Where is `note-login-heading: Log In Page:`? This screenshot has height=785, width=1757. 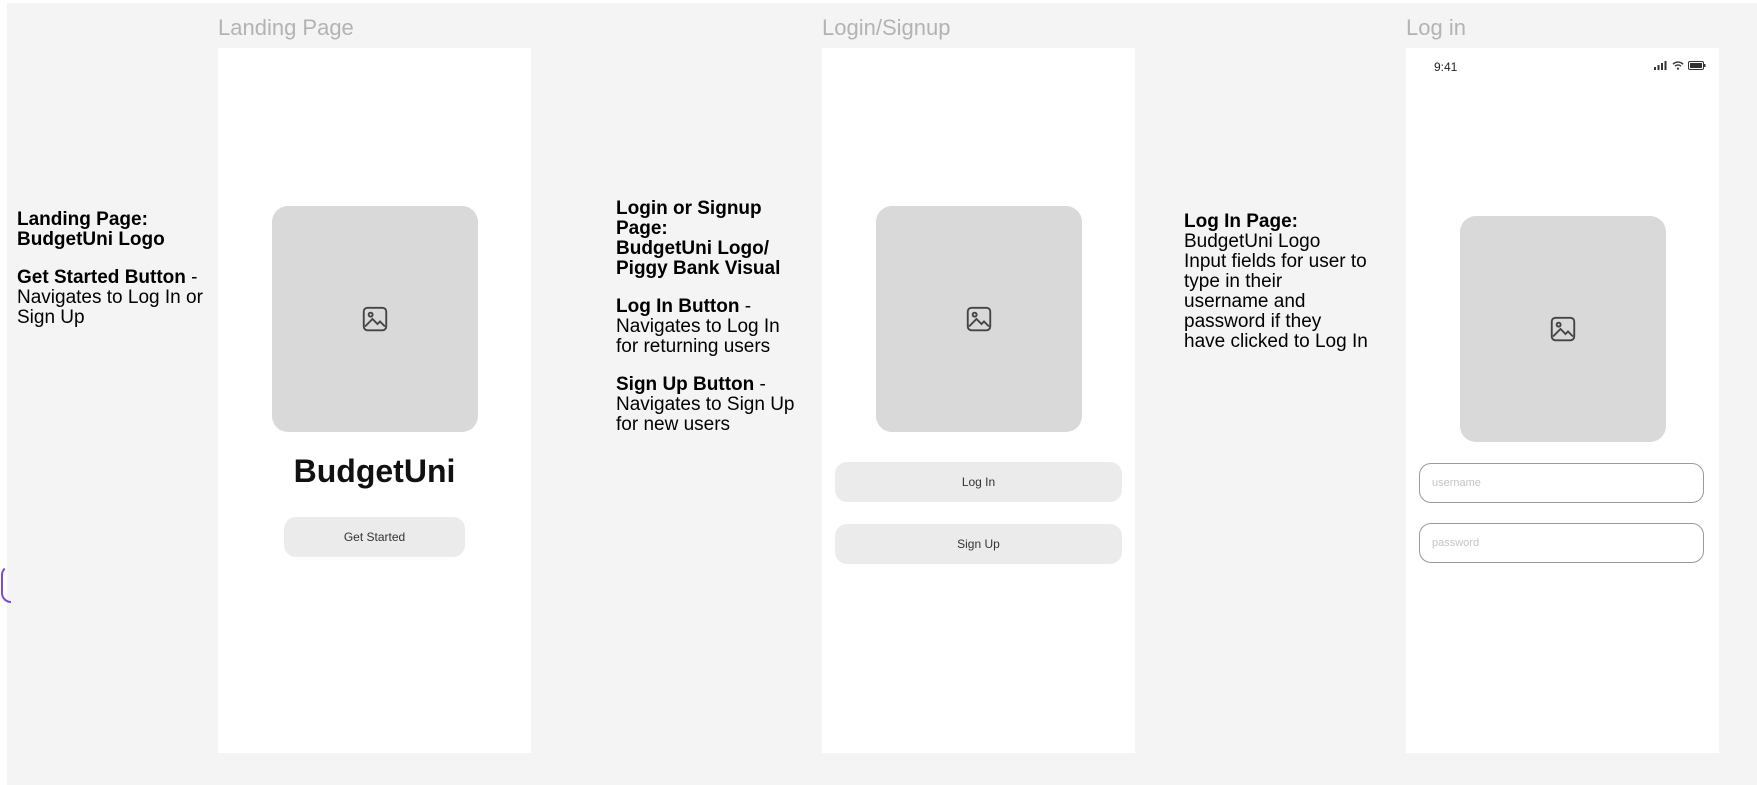
note-login-heading: Log In Page: is located at coordinates (1241, 221).